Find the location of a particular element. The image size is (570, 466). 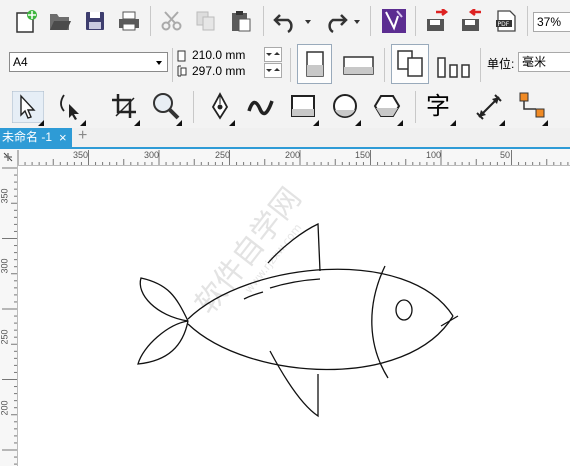

ruler-v-label-300: 300 is located at coordinates (5, 266).